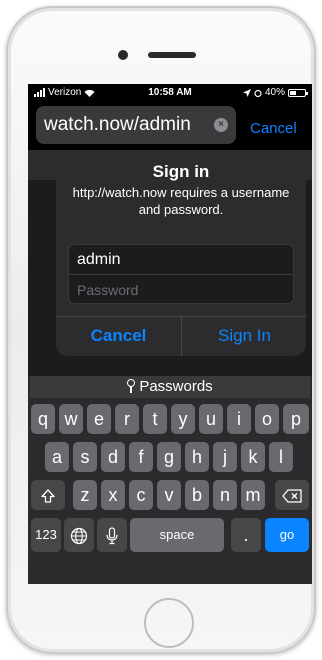  What do you see at coordinates (221, 125) in the screenshot?
I see `clear-icon: ×` at bounding box center [221, 125].